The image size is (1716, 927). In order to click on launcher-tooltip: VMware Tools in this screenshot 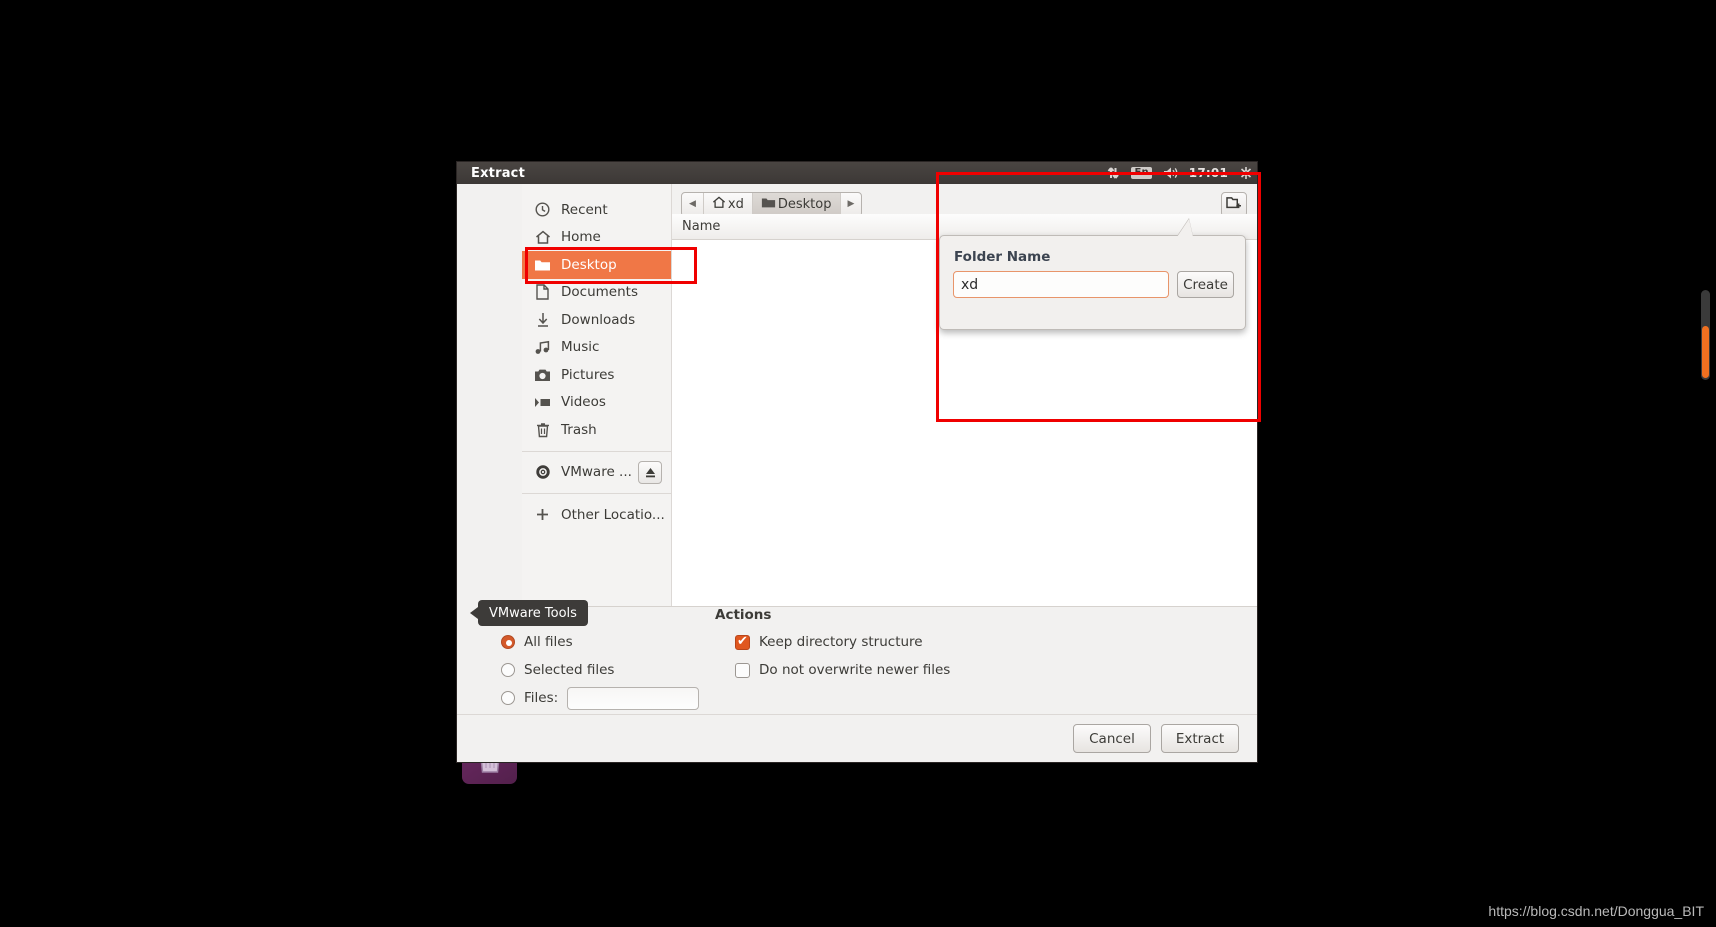, I will do `click(529, 613)`.